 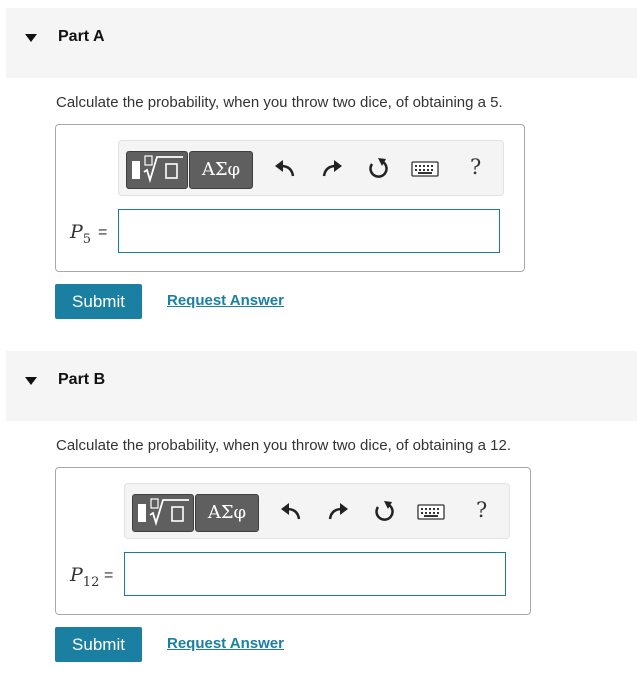 I want to click on variable-subscript: 12, so click(x=91, y=582).